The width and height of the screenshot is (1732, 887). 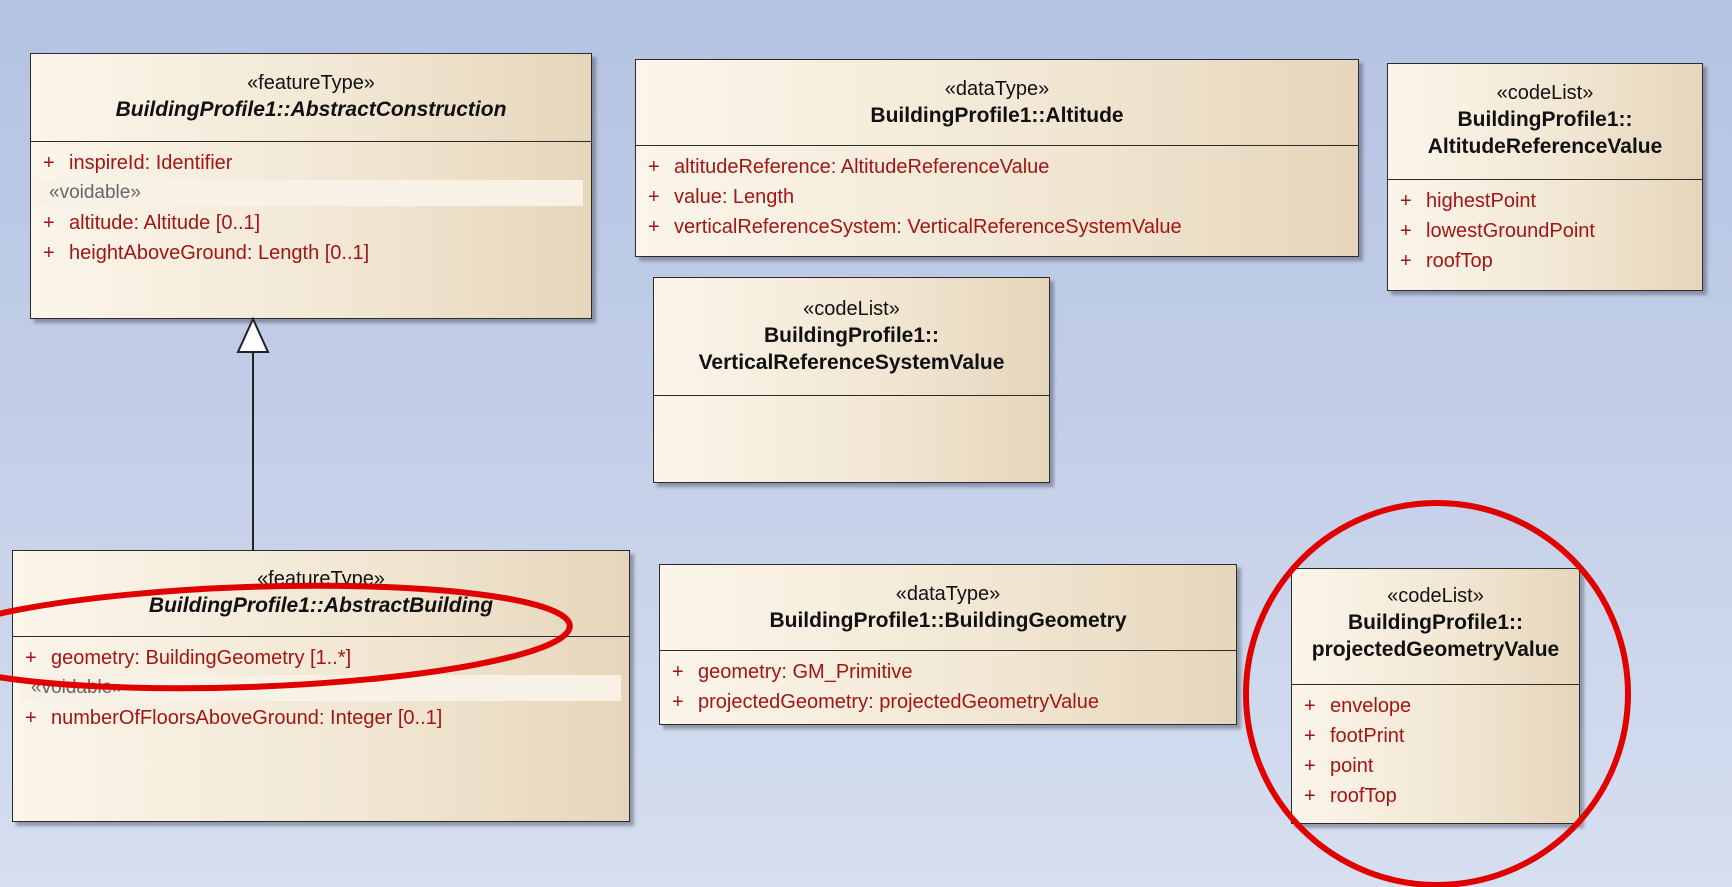 I want to click on attribute-row: + geometry: BuildingGeometry [1..*], so click(x=321, y=658).